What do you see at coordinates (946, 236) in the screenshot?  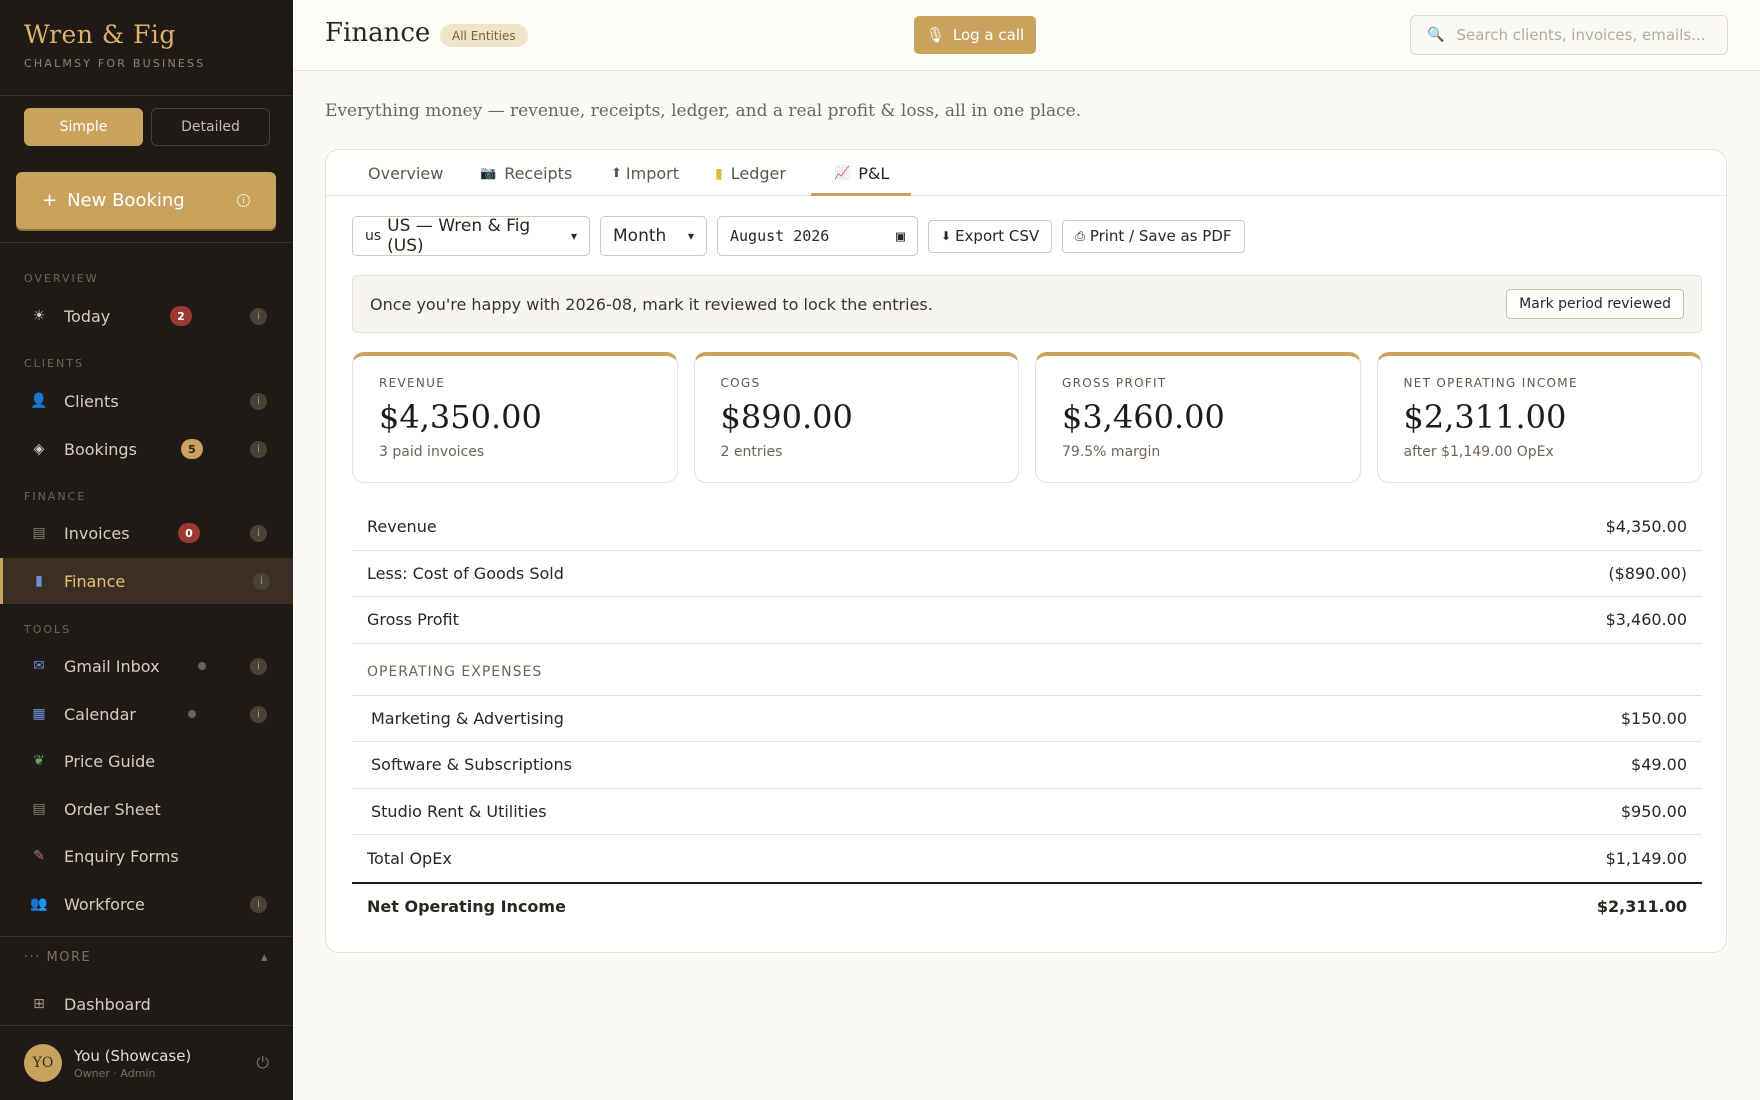 I see `download-icon: ⬇` at bounding box center [946, 236].